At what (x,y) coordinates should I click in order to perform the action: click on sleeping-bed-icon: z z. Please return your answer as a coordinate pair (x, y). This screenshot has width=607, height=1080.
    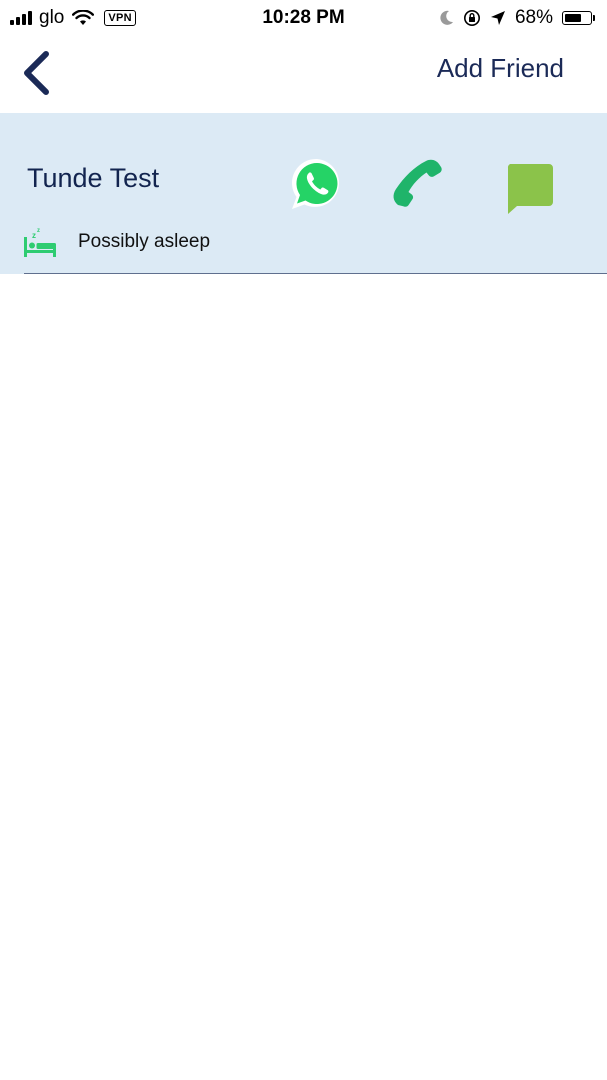
    Looking at the image, I should click on (40, 242).